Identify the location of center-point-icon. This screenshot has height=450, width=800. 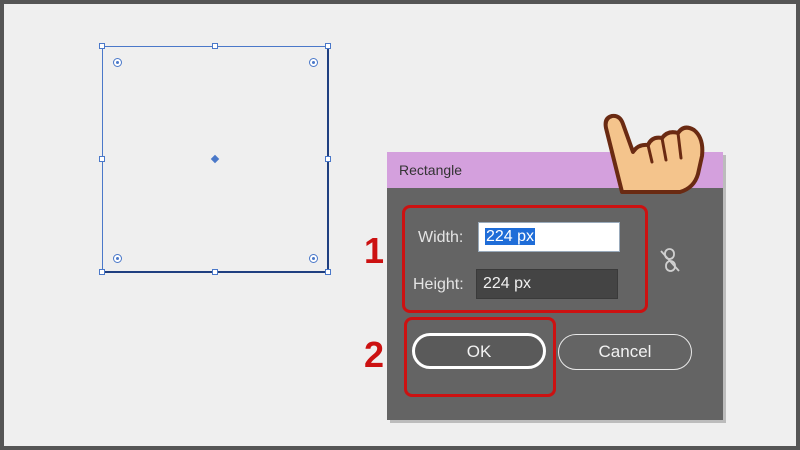
(215, 159).